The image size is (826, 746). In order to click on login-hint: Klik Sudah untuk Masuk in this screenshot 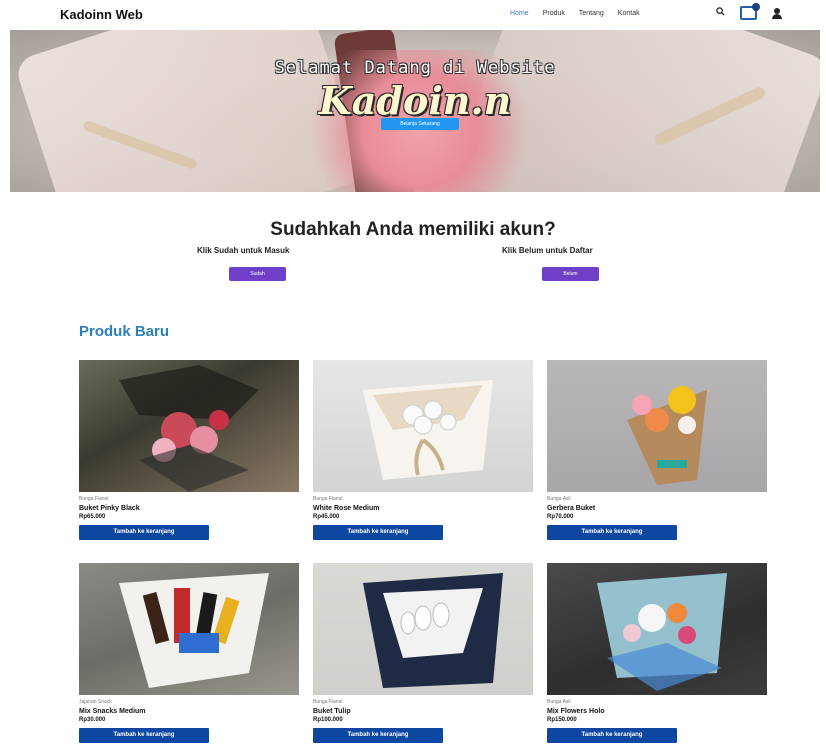, I will do `click(243, 250)`.